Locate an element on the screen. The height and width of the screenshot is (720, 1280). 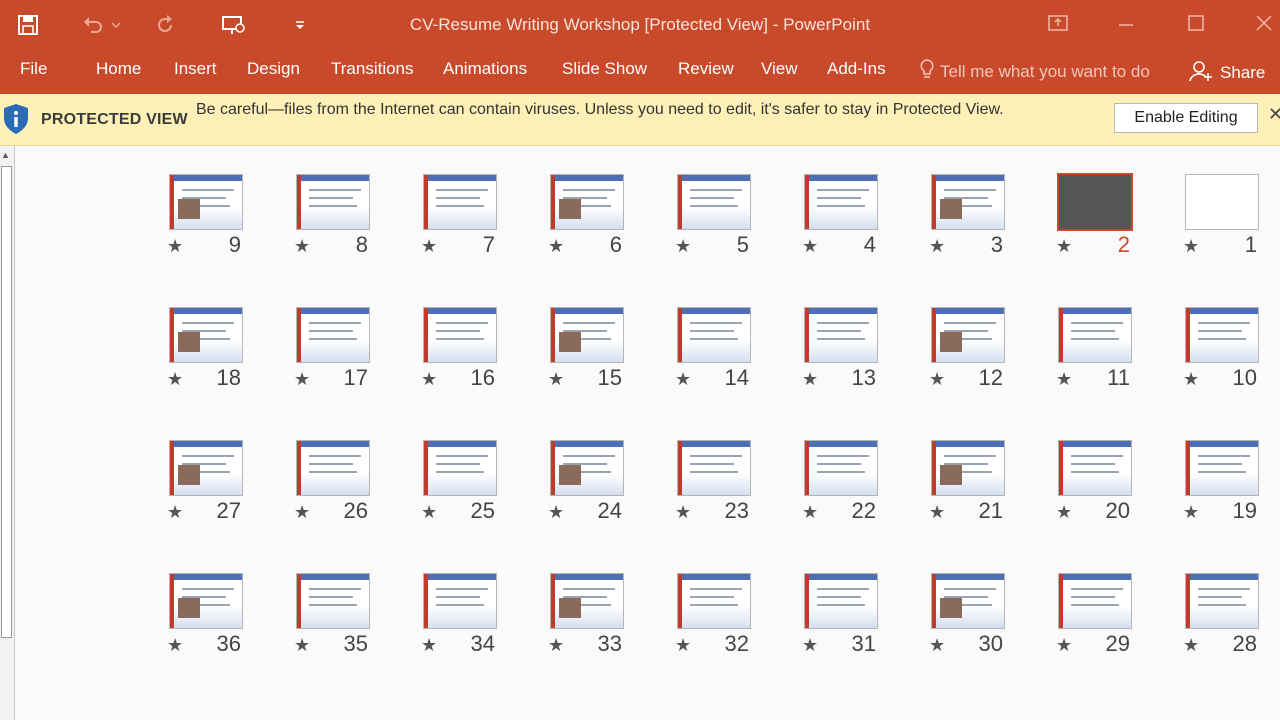
slide-thumbnail-24: ★ 24 is located at coordinates (577, 467).